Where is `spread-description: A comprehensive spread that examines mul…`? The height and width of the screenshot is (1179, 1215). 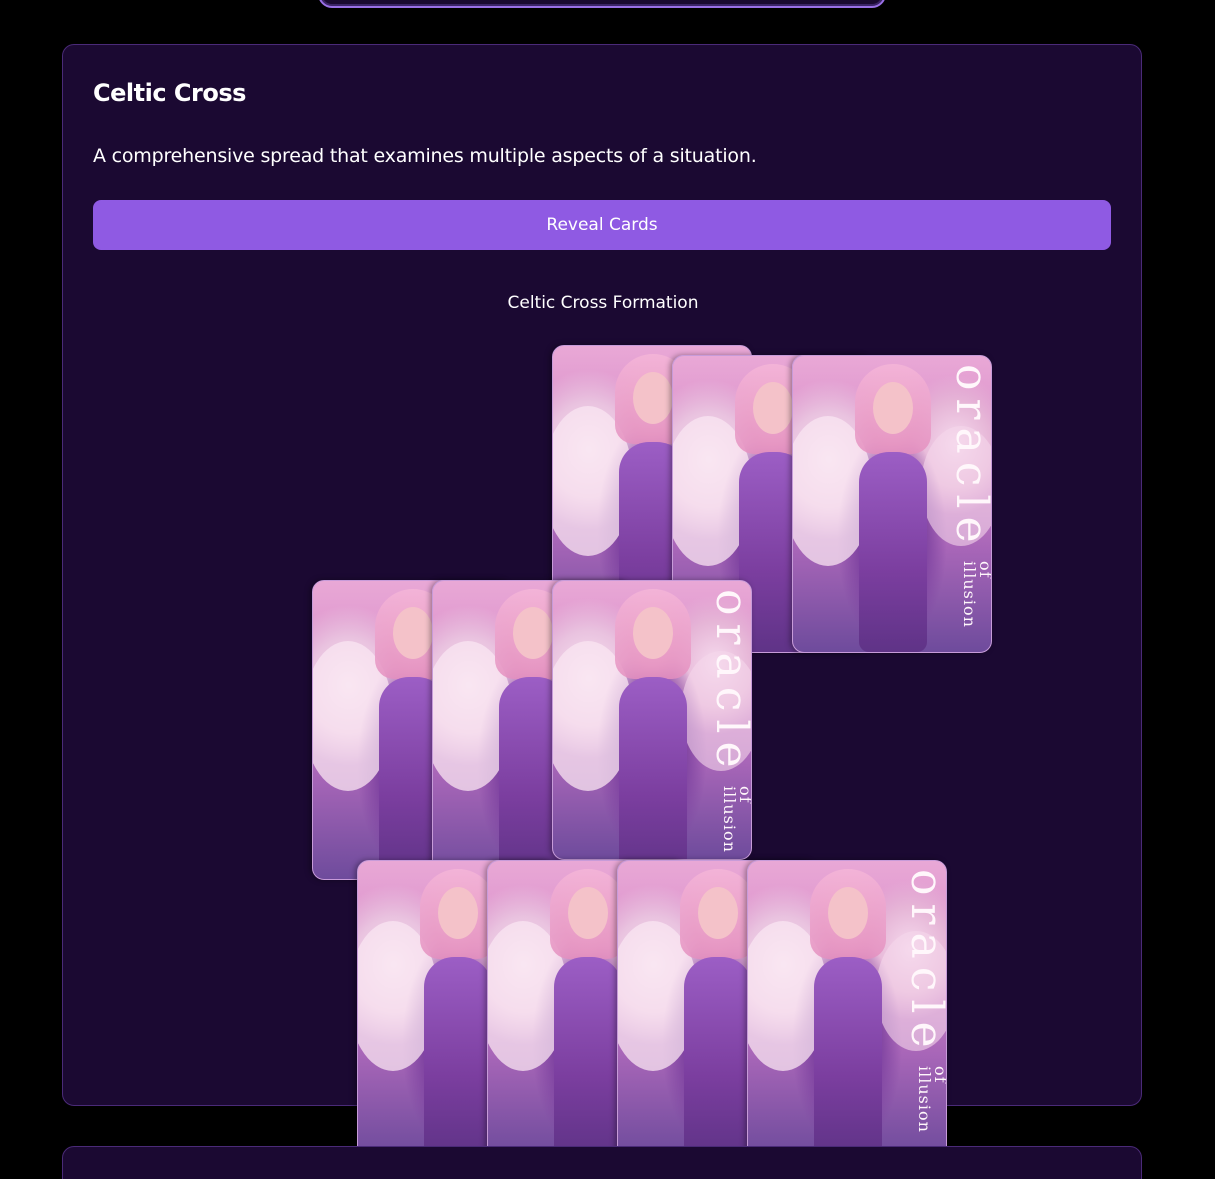
spread-description: A comprehensive spread that examines mul… is located at coordinates (425, 156).